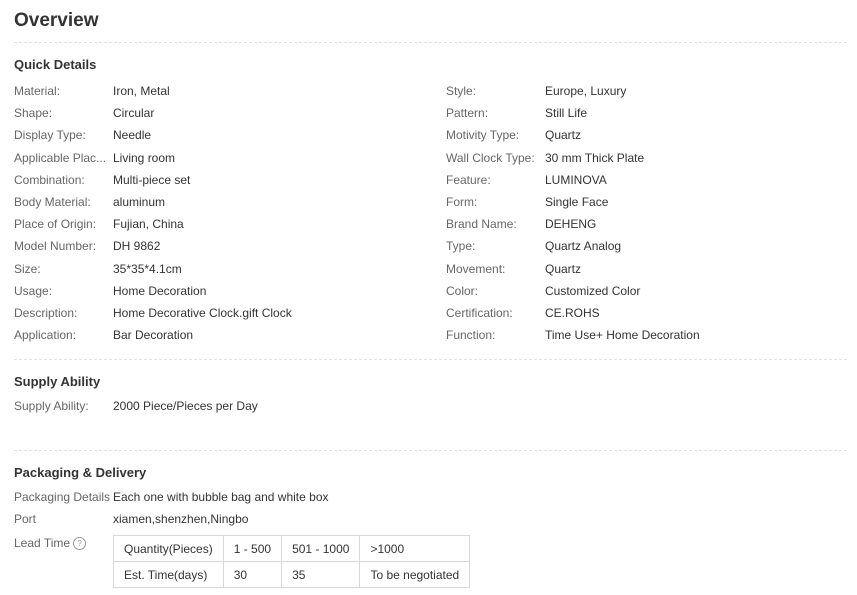 This screenshot has height=595, width=857. I want to click on detail-key: Function:, so click(471, 335).